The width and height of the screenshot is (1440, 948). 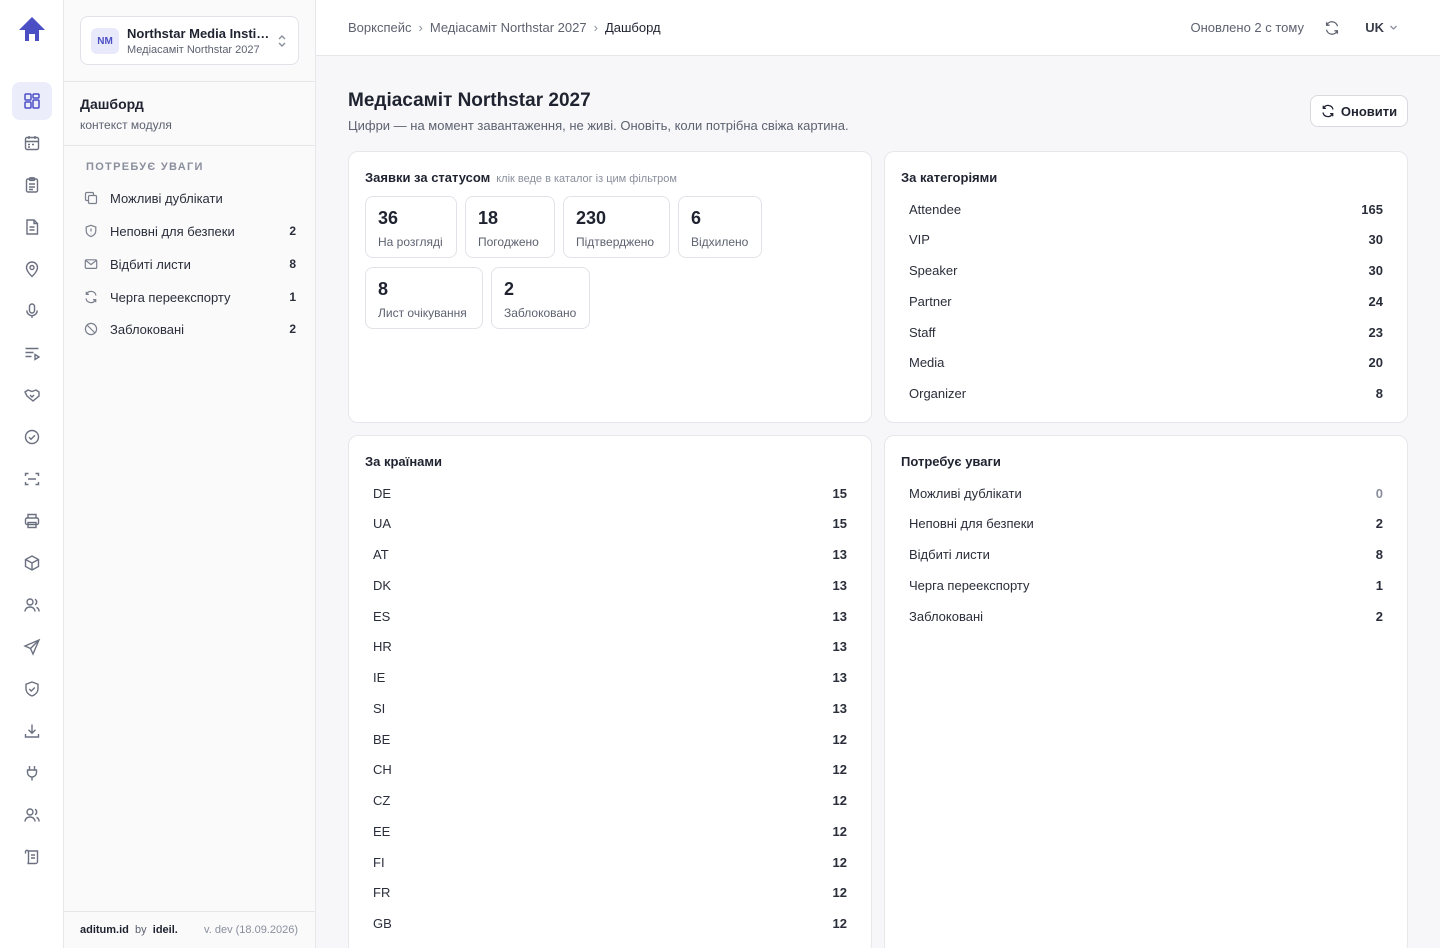 What do you see at coordinates (32, 563) in the screenshot?
I see `rail-package` at bounding box center [32, 563].